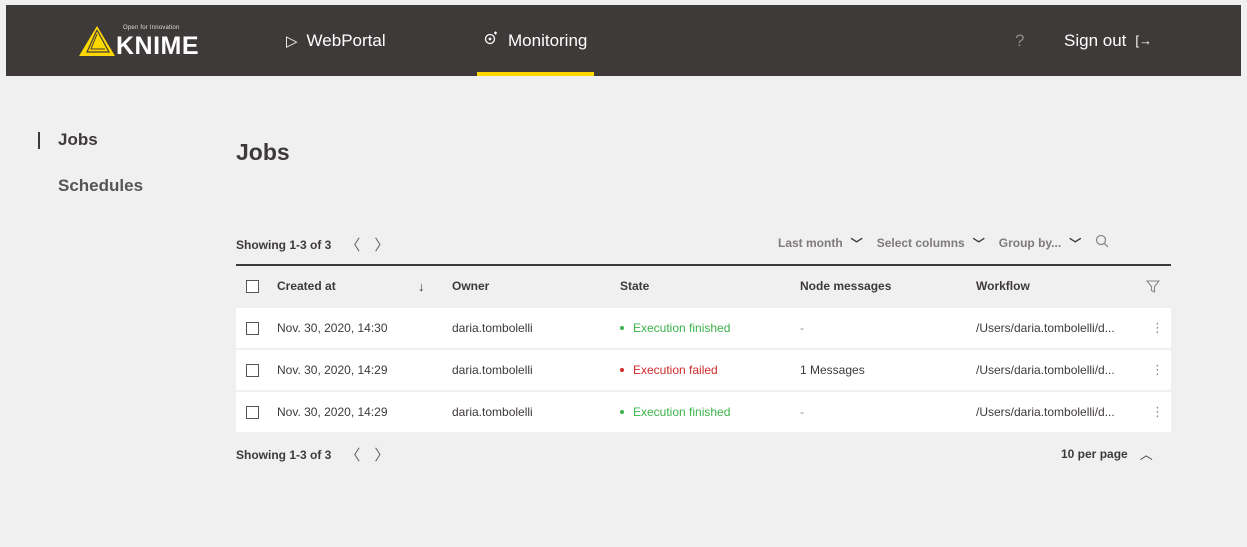 The image size is (1247, 547). Describe the element at coordinates (536, 74) in the screenshot. I see `active-tab-indicator` at that location.